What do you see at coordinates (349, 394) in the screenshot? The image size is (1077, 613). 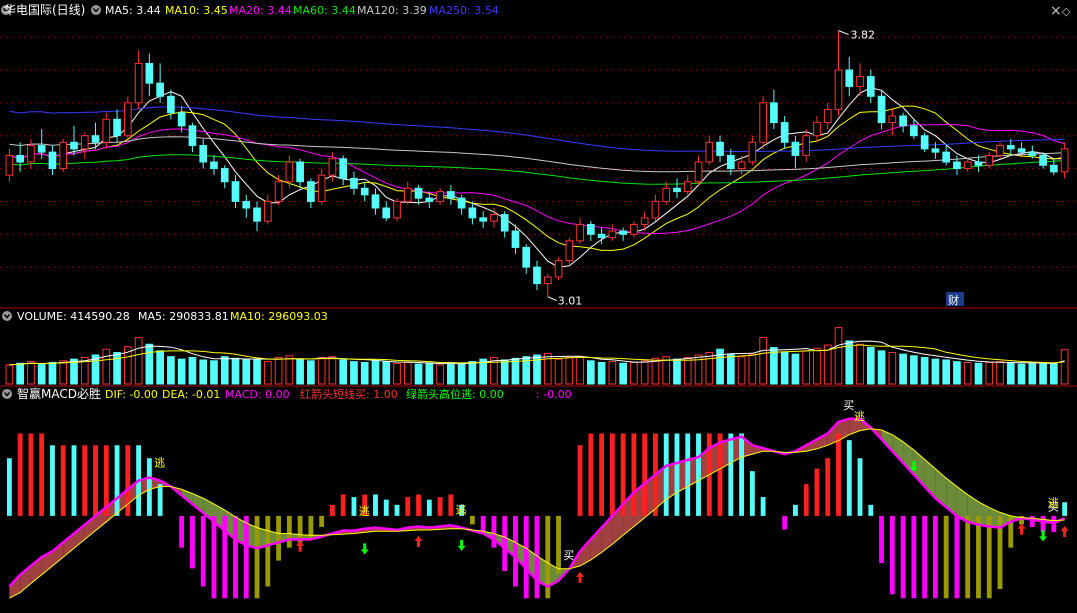 I see `red-arrow-label: 红箭头短线买: 1.00` at bounding box center [349, 394].